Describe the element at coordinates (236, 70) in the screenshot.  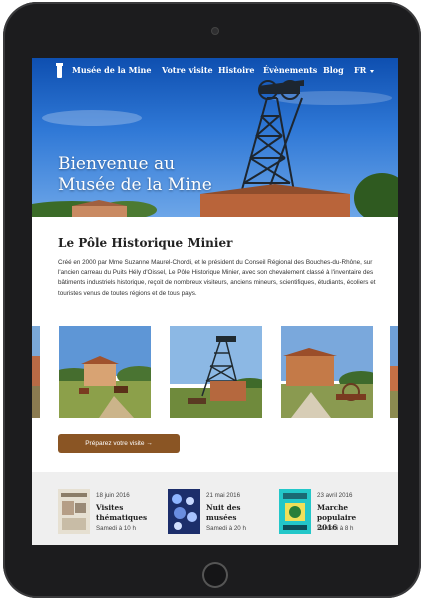
I see `nav-item-histoire: Histoire` at that location.